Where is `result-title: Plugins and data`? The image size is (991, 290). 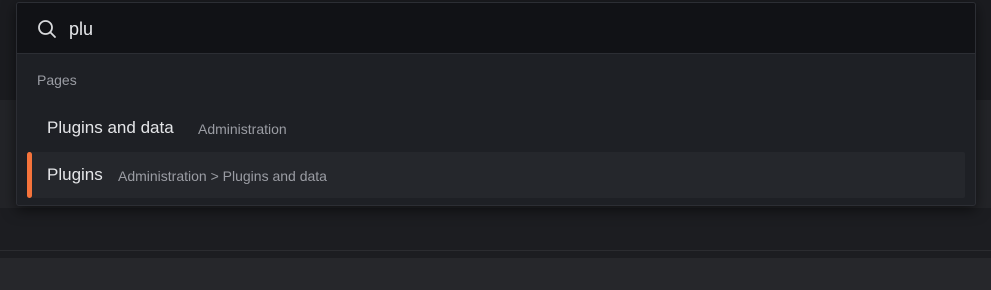 result-title: Plugins and data is located at coordinates (110, 127).